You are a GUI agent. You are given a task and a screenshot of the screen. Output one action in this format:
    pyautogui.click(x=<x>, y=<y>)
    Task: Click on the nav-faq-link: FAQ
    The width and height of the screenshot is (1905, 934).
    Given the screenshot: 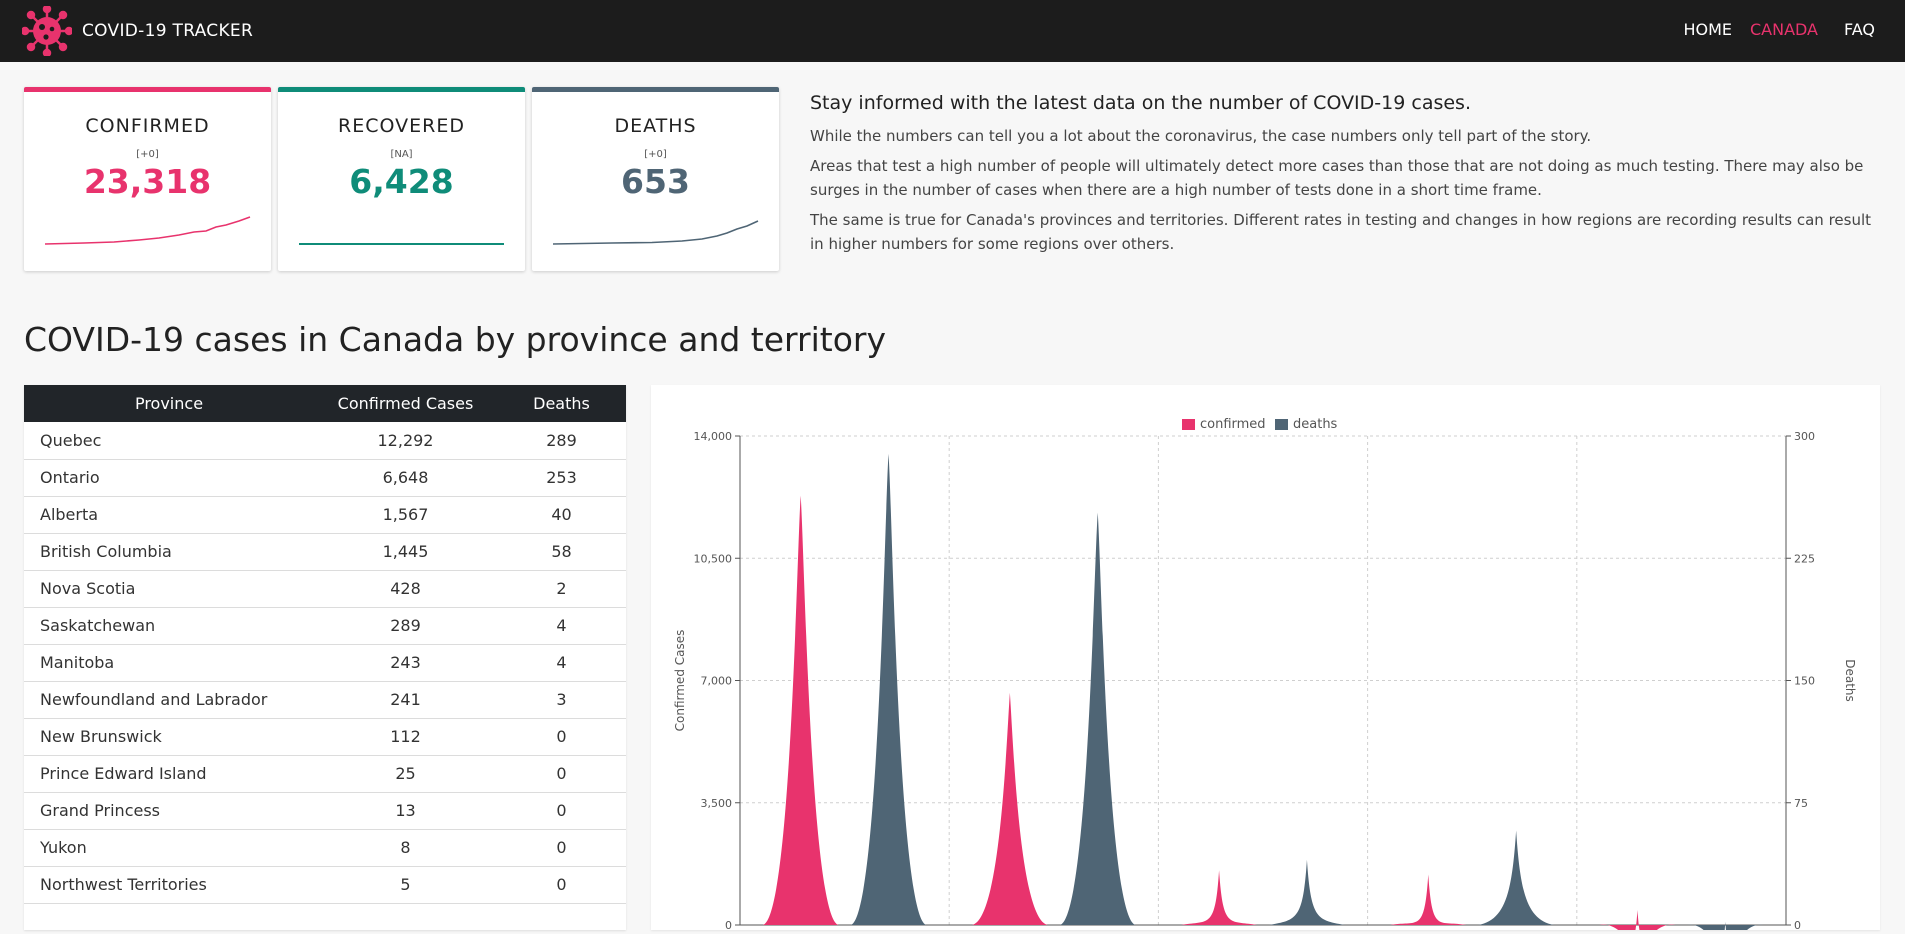 What is the action you would take?
    pyautogui.click(x=1859, y=29)
    